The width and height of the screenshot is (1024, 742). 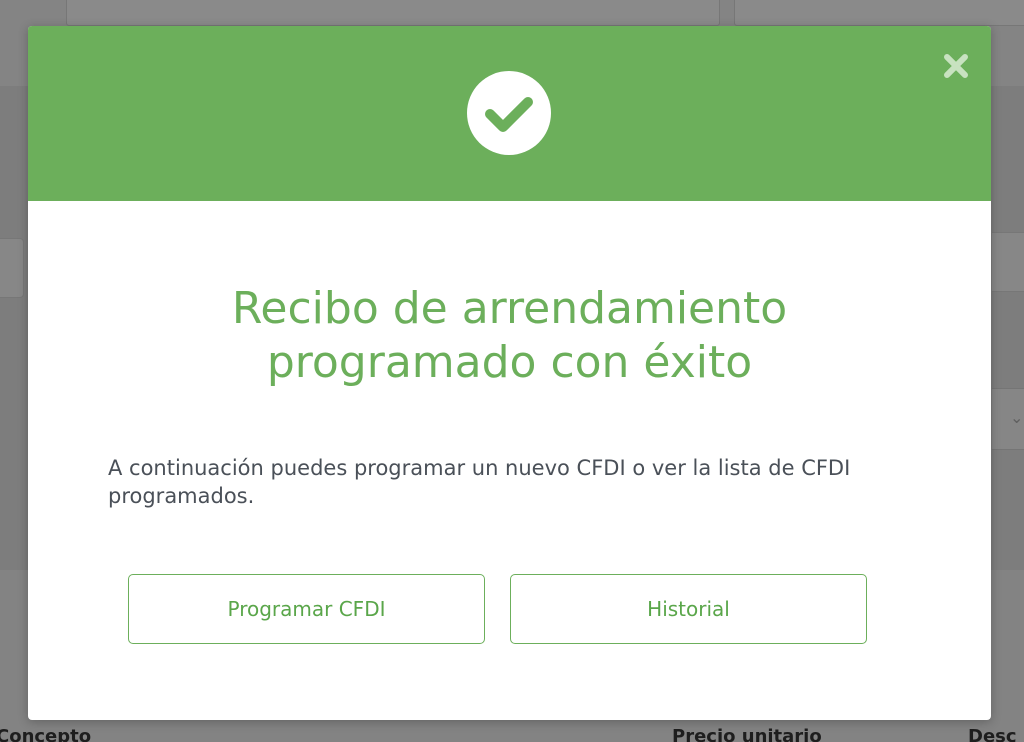 I want to click on table-header-precio-unitario: Precio unitario, so click(x=747, y=734).